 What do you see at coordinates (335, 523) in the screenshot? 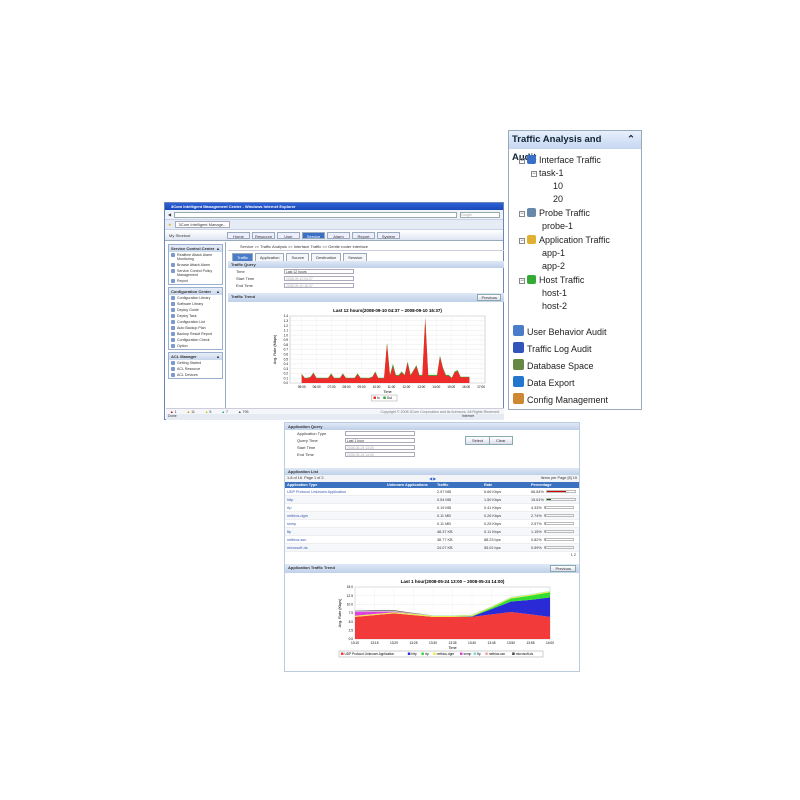
I see `app-type-link: snmp` at bounding box center [335, 523].